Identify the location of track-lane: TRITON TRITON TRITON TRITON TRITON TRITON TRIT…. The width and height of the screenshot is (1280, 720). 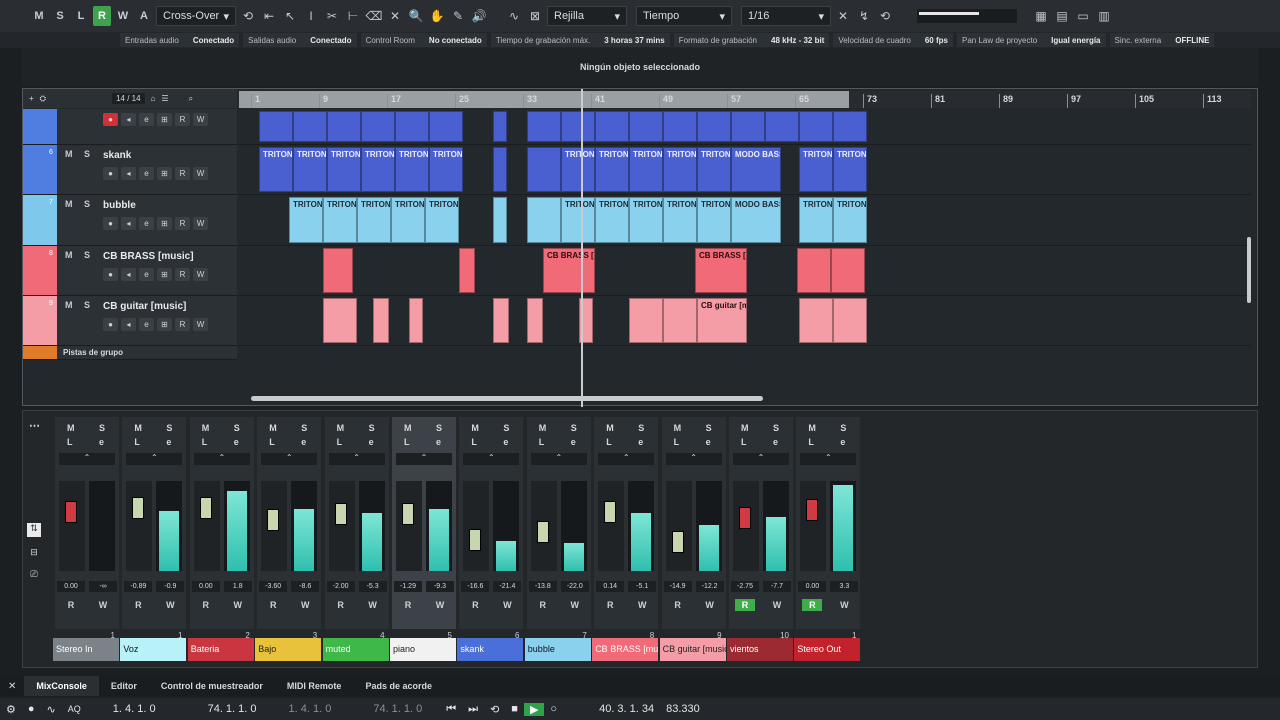
(745, 170).